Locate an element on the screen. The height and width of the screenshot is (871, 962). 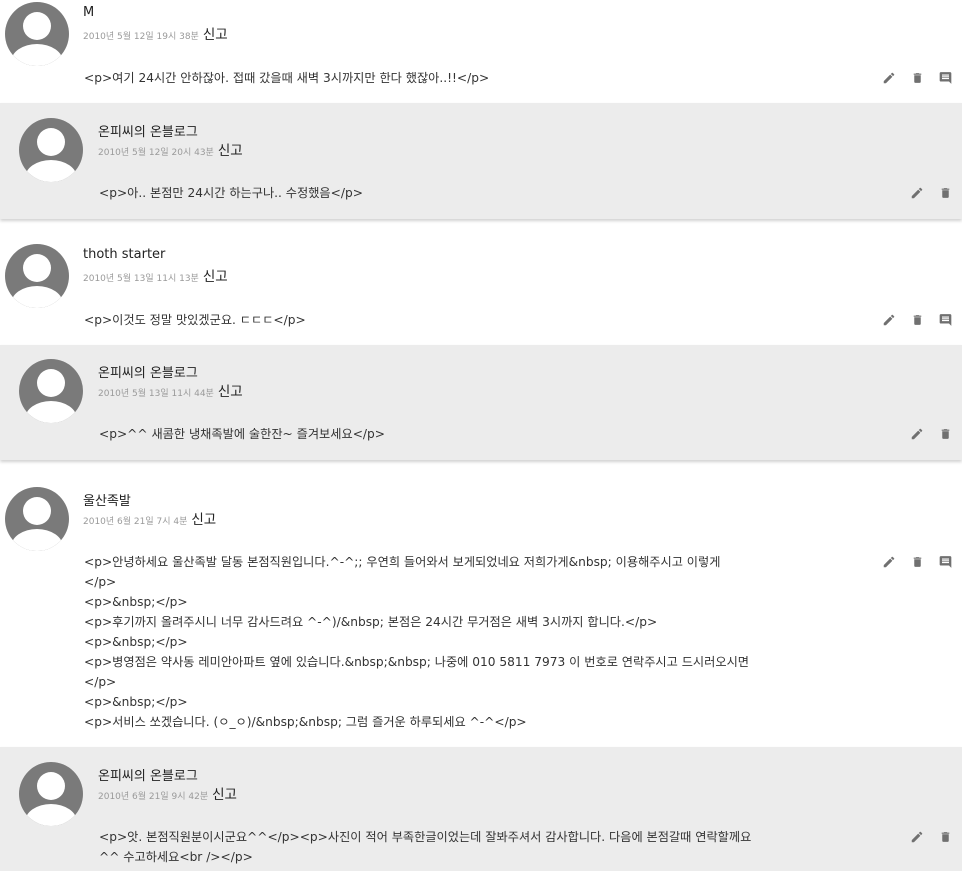
reply-meta: 2010년 5월 13일 11시 44분 신고 is located at coordinates (170, 390).